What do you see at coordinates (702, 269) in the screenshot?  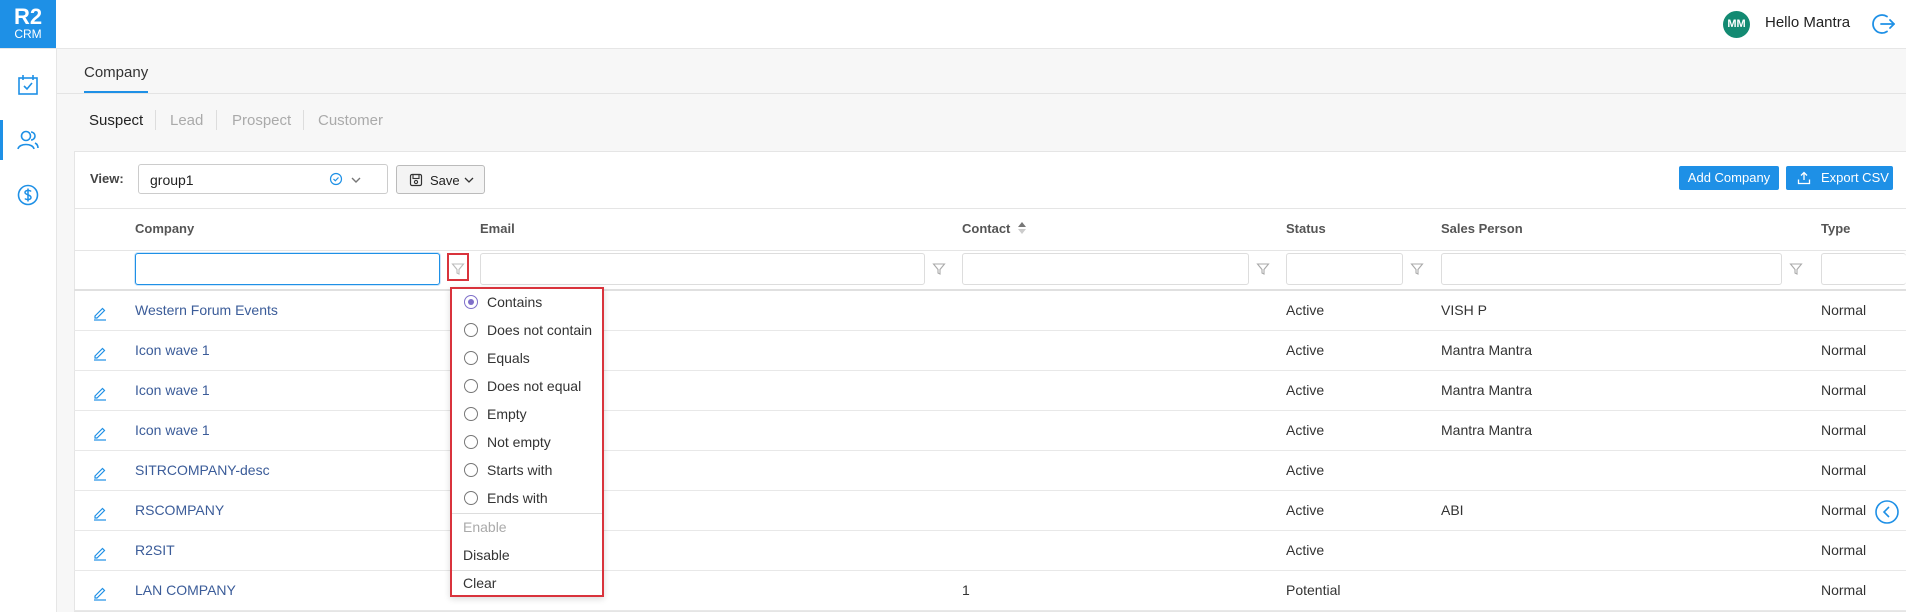 I see `email-filter-input` at bounding box center [702, 269].